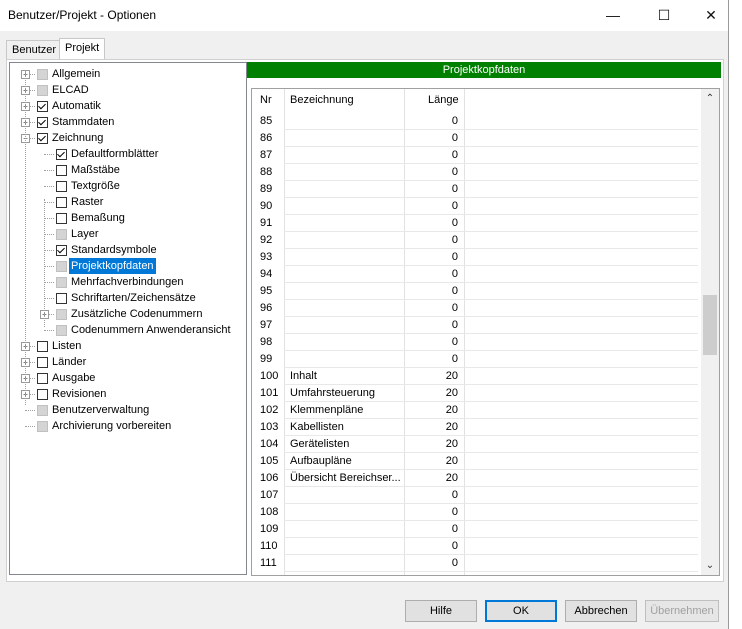  I want to click on tree-item-label: Zusätzliche Codenummern, so click(136, 314).